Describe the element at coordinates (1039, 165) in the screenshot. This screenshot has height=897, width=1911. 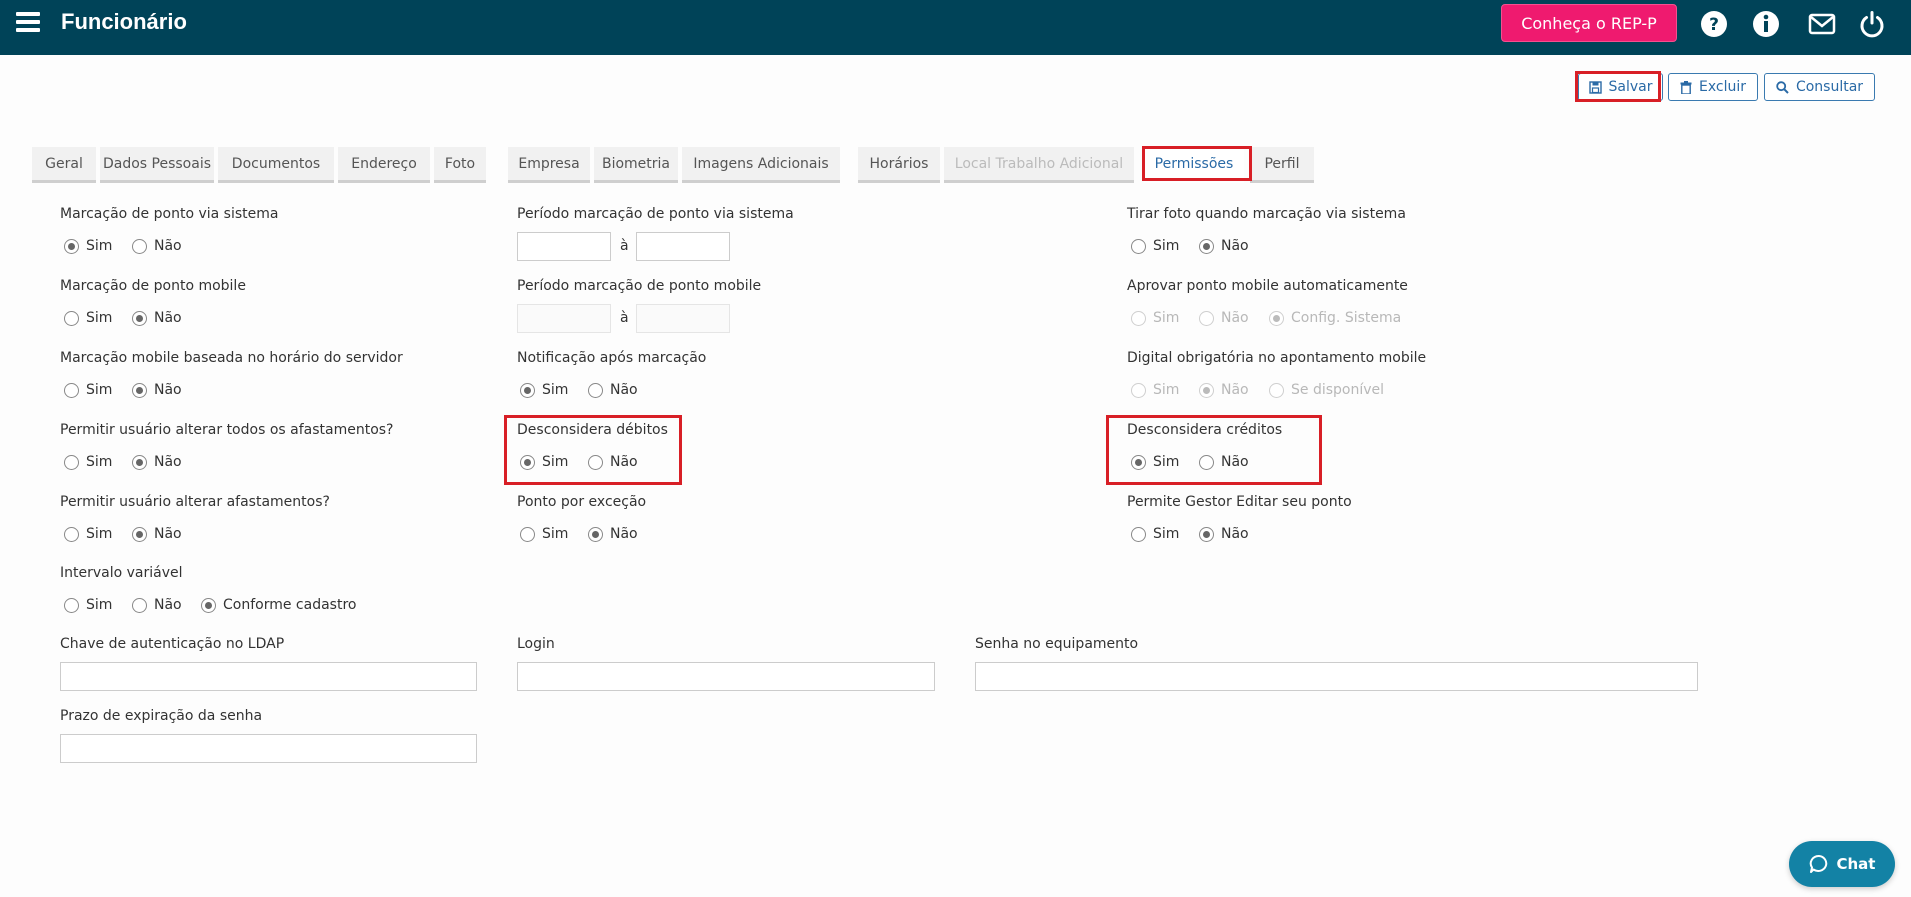
I see `tab-local-trabalho-adicional: Local Trabalho Adicional` at that location.